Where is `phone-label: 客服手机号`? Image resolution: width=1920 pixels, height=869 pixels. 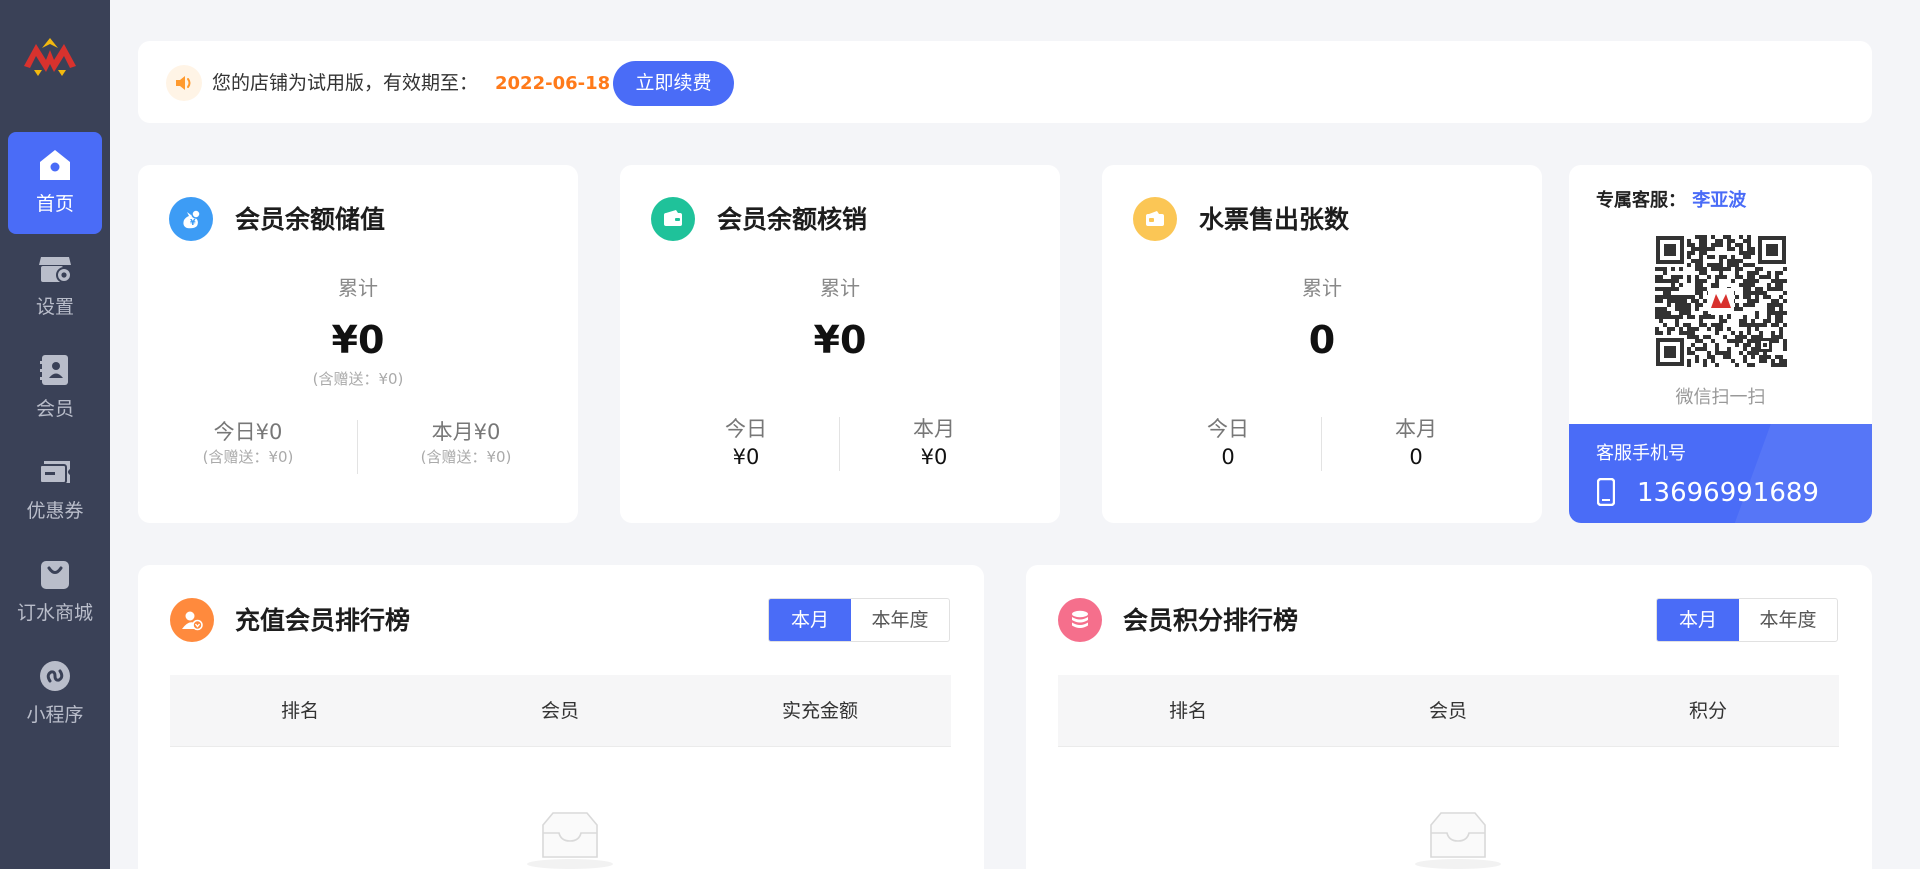 phone-label: 客服手机号 is located at coordinates (1641, 453).